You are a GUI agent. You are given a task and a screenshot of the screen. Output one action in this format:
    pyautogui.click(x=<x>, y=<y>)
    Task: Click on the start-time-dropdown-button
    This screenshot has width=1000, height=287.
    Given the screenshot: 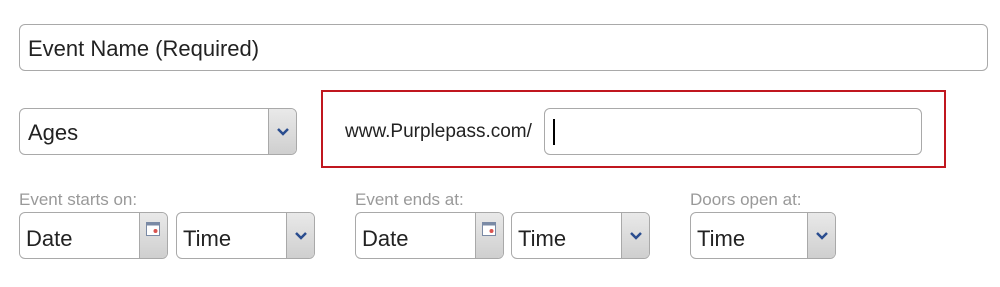 What is the action you would take?
    pyautogui.click(x=300, y=235)
    